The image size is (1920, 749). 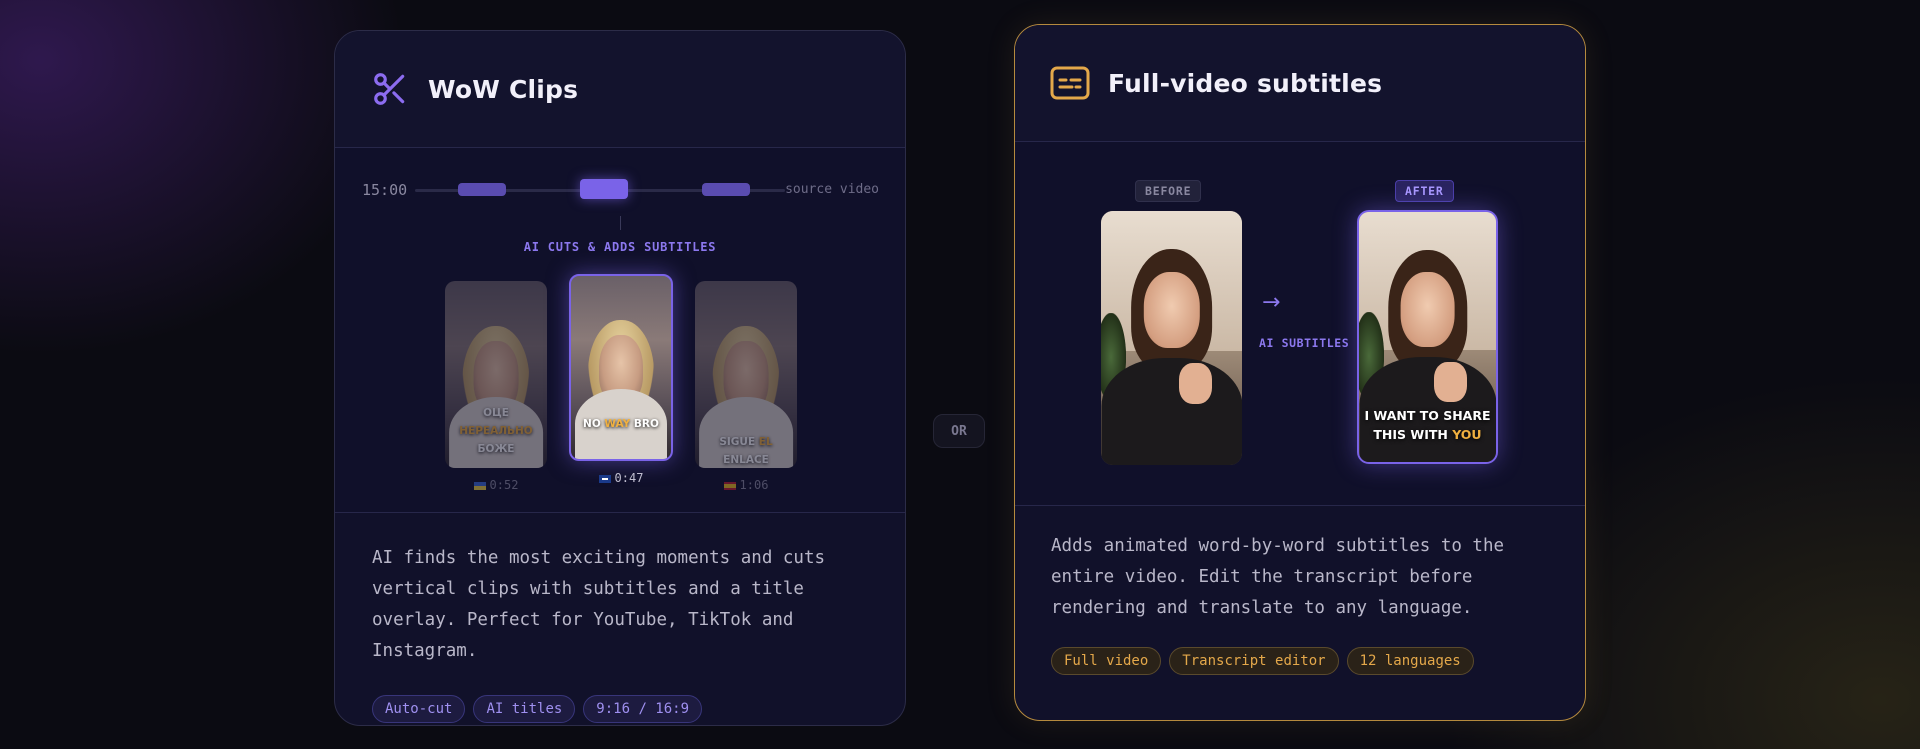 I want to click on timeline-source-label: source video, so click(x=832, y=189).